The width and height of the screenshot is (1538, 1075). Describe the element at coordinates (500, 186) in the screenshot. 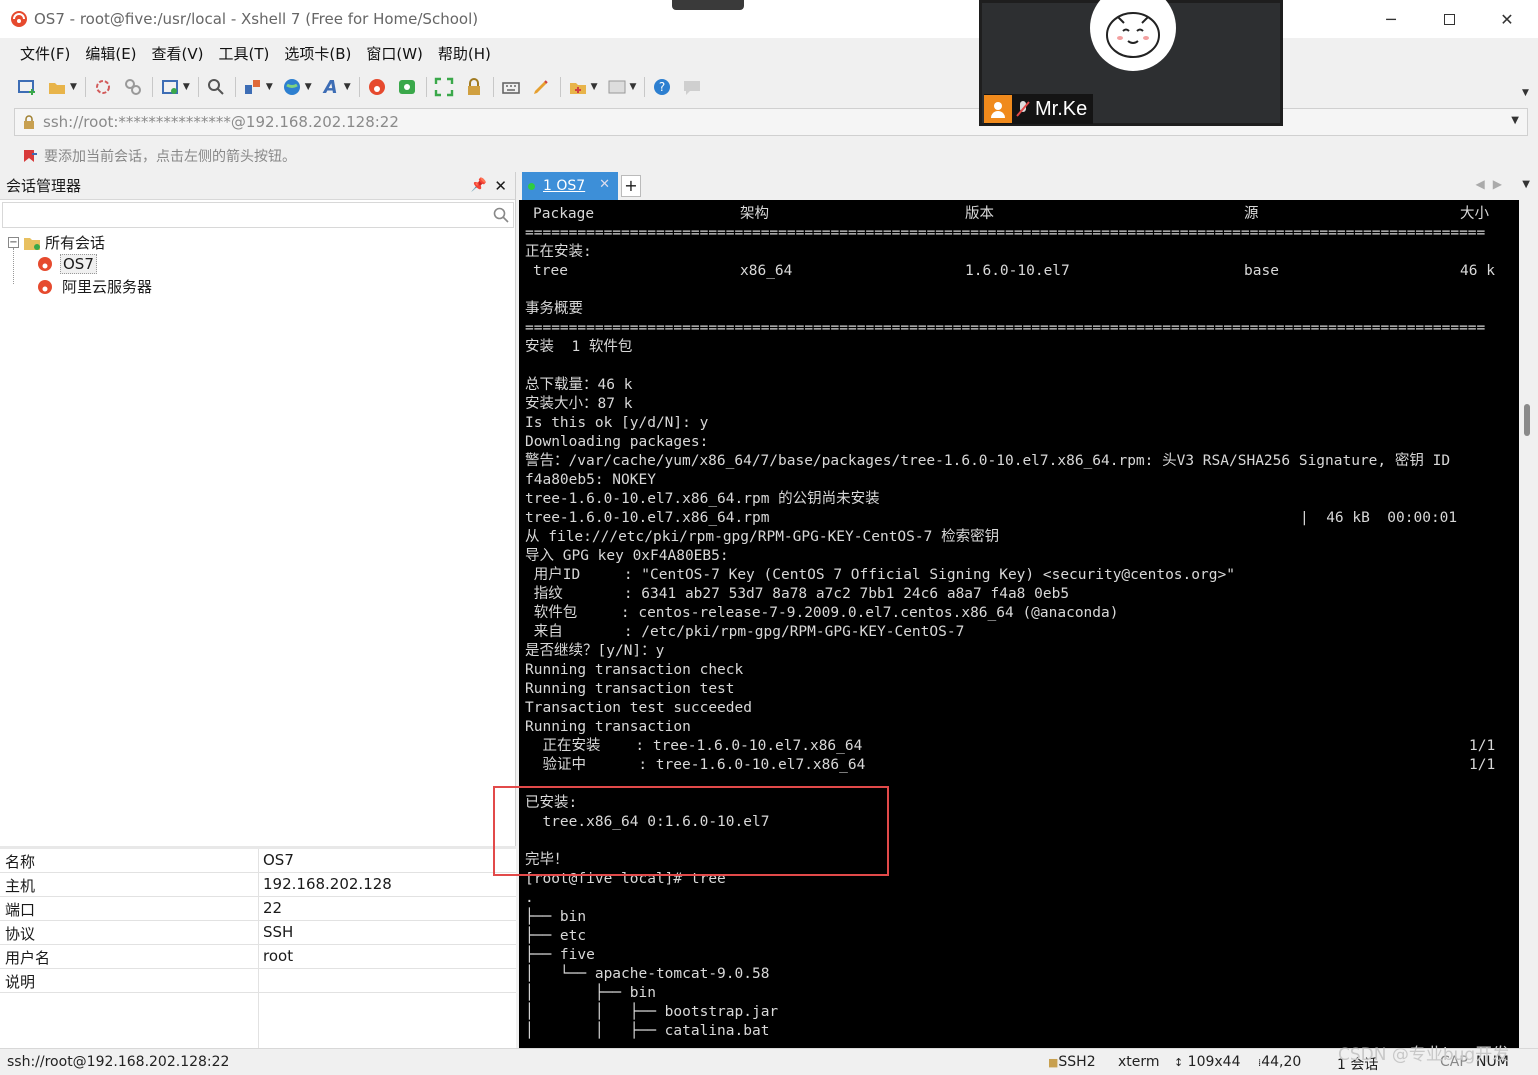

I see `pane-close-icon: ✕` at that location.